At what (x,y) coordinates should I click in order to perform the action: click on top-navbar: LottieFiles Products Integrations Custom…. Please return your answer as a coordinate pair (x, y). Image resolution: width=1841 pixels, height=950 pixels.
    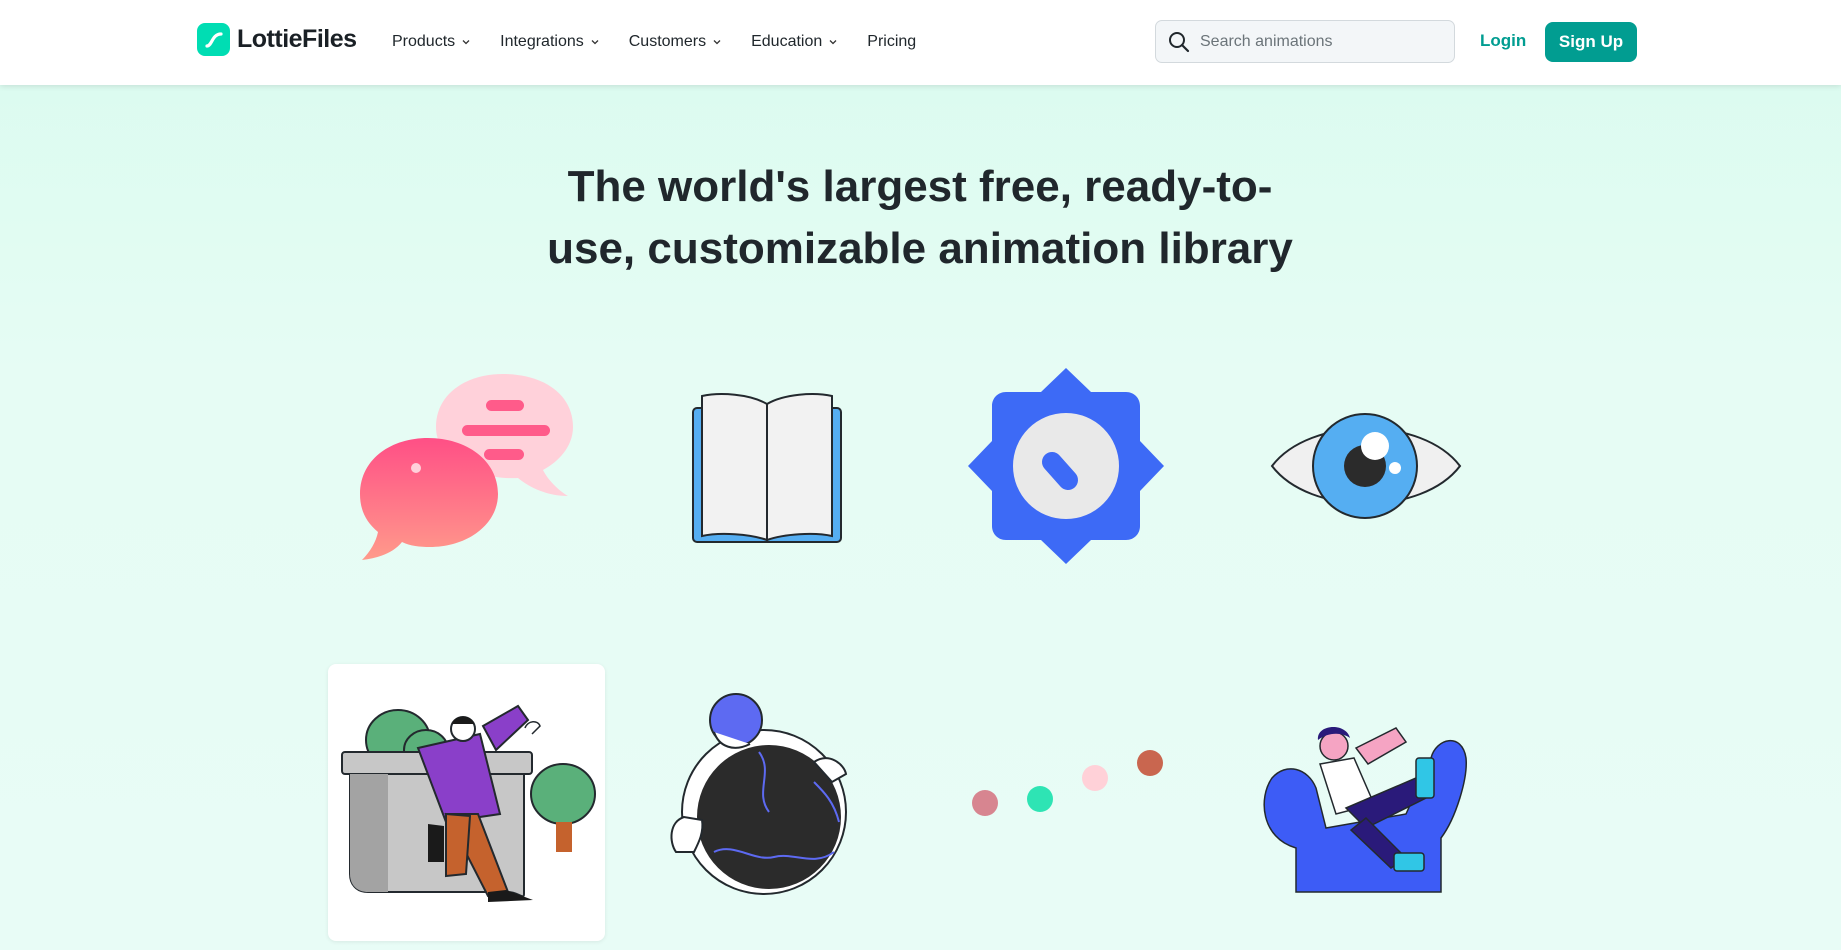
    Looking at the image, I should click on (920, 42).